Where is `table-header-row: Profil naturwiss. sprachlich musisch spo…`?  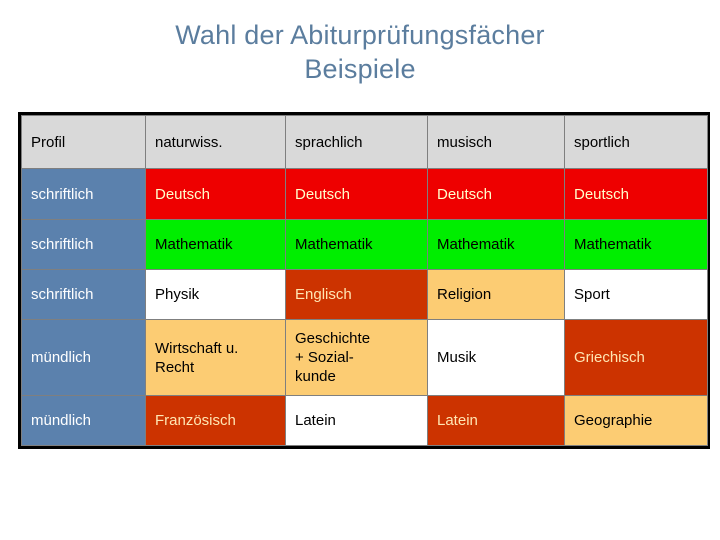 table-header-row: Profil naturwiss. sprachlich musisch spo… is located at coordinates (364, 142).